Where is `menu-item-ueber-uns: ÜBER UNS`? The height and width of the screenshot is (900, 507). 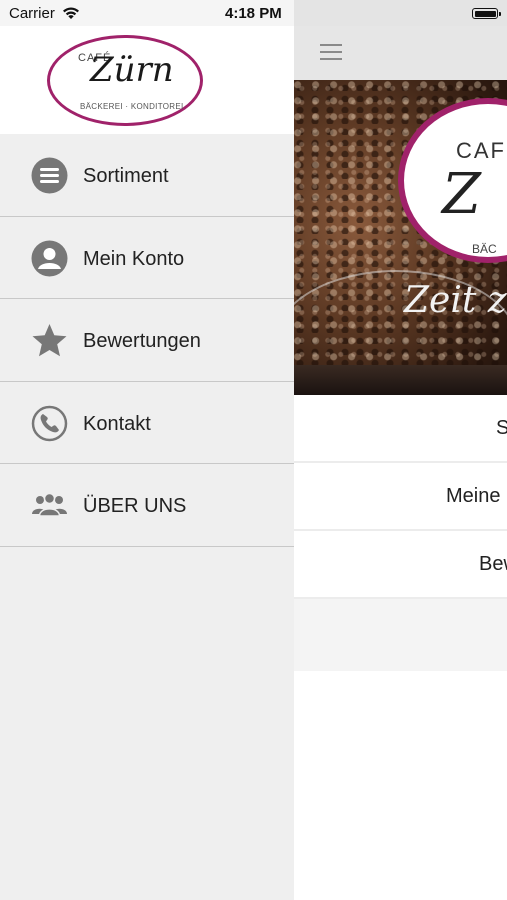 menu-item-ueber-uns: ÜBER UNS is located at coordinates (147, 505).